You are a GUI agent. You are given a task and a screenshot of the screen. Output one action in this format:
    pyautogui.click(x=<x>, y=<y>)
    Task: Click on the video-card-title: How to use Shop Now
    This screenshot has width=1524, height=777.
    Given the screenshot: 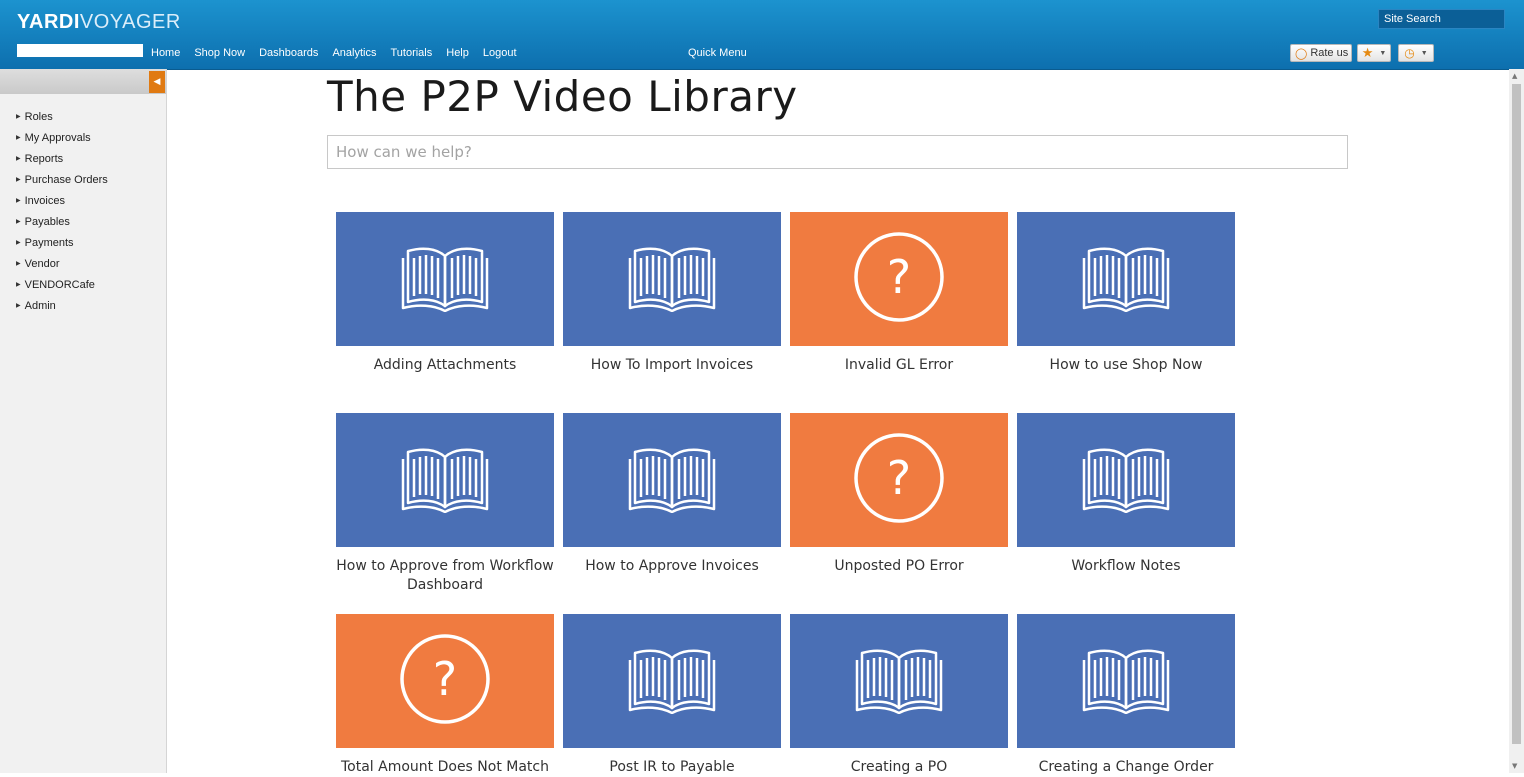 What is the action you would take?
    pyautogui.click(x=1126, y=365)
    